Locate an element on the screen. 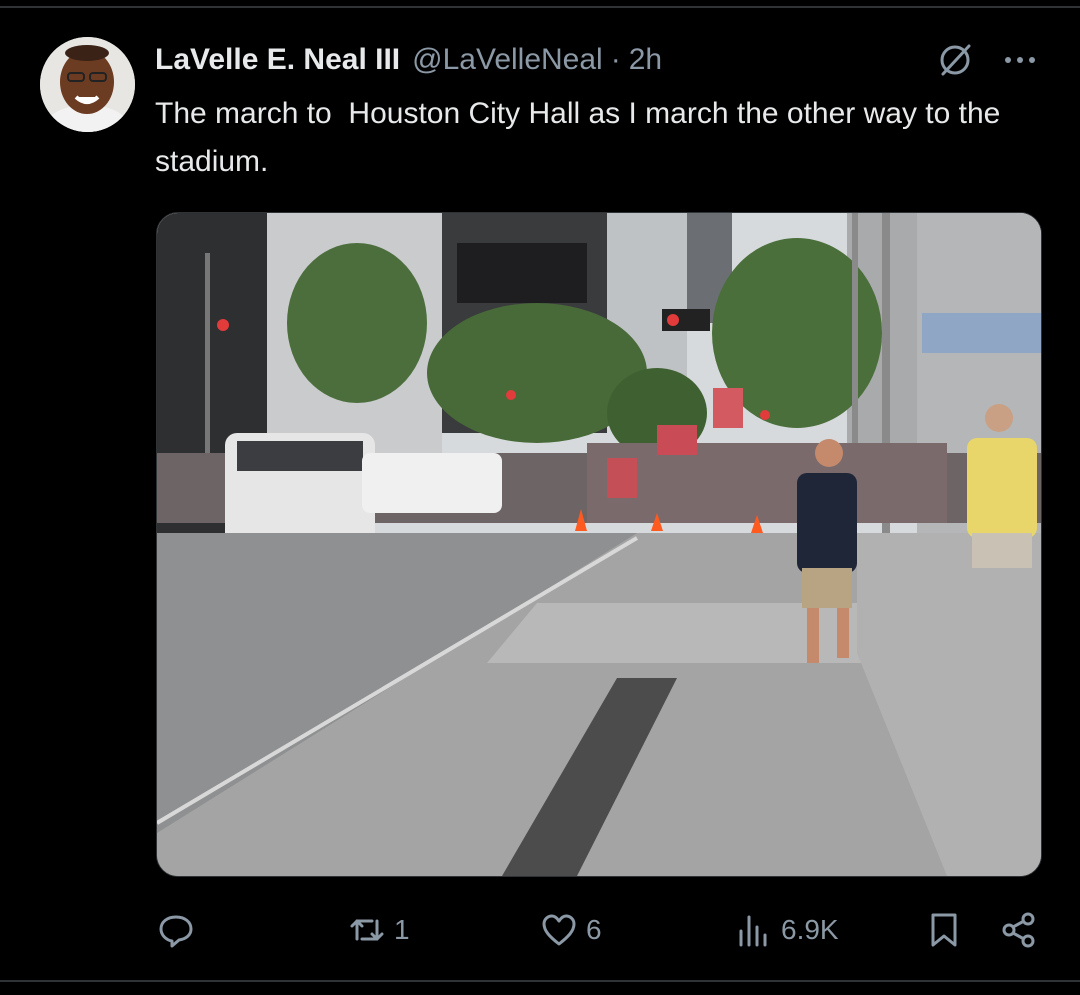 The image size is (1080, 995). repost-button: 1 is located at coordinates (379, 930).